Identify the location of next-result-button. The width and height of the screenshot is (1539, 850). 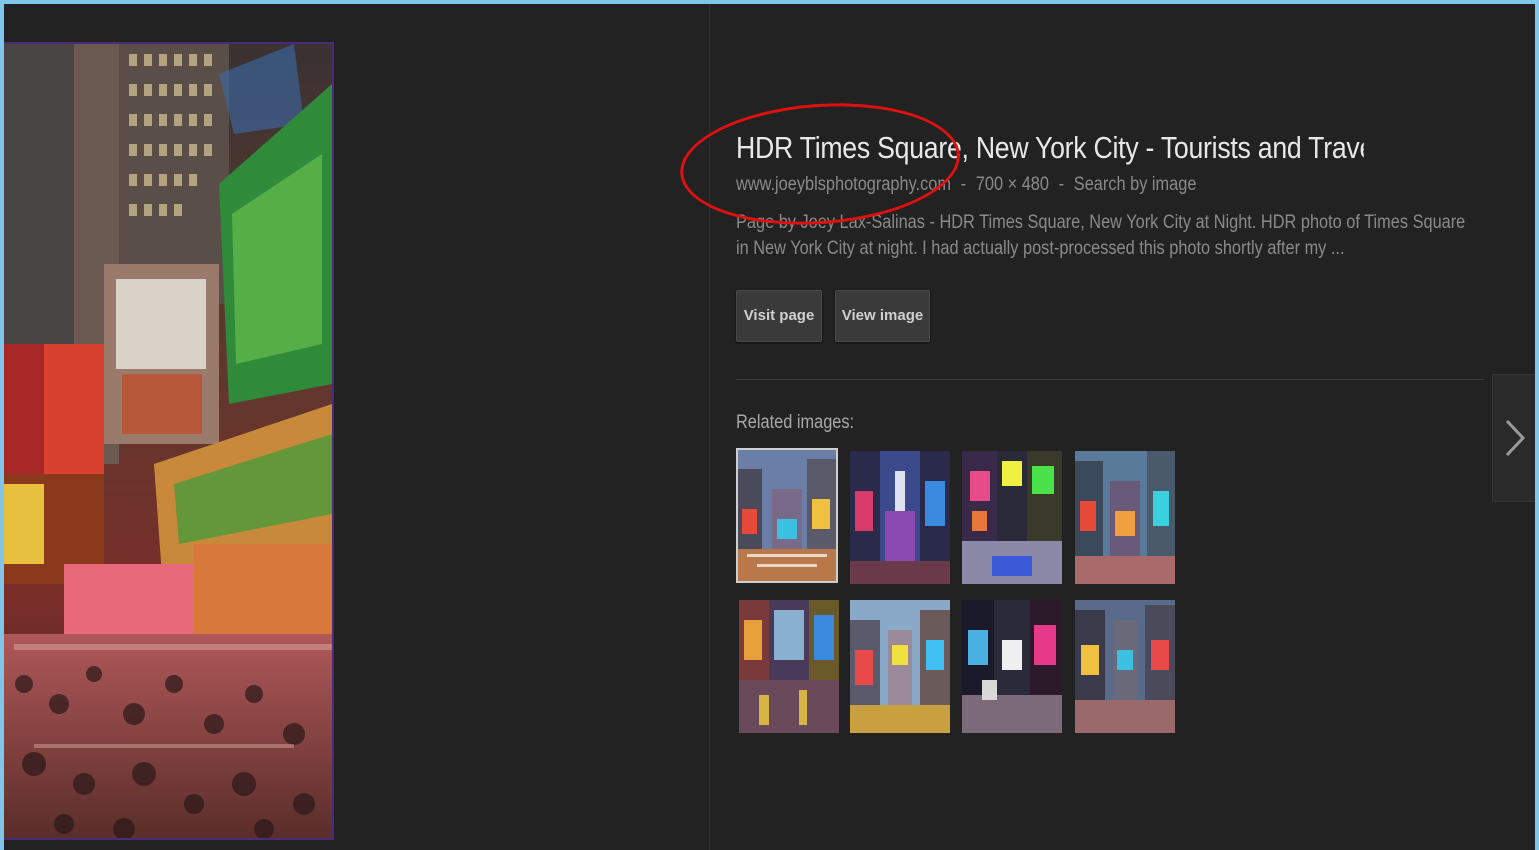
(1513, 438).